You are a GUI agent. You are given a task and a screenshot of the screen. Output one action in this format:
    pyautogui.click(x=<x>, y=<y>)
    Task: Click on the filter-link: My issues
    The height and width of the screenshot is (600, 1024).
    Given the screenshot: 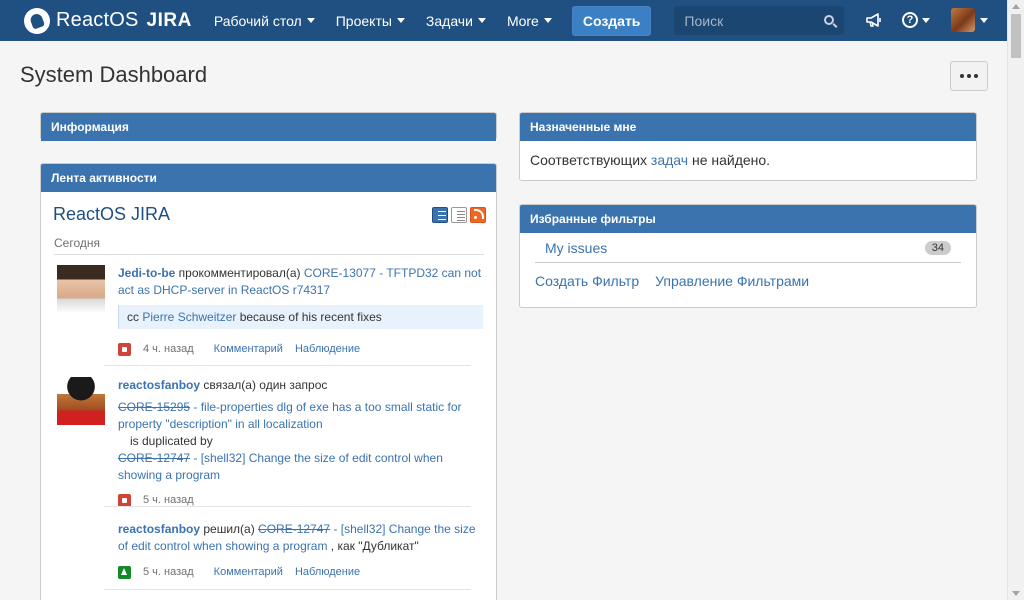 What is the action you would take?
    pyautogui.click(x=576, y=248)
    